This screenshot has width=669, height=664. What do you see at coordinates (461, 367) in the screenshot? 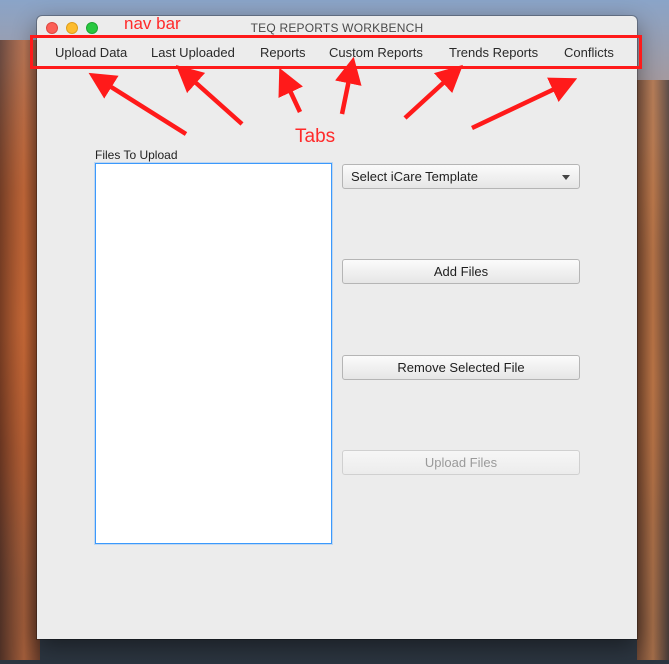
I see `remove-selected-file-button: Remove Selected File` at bounding box center [461, 367].